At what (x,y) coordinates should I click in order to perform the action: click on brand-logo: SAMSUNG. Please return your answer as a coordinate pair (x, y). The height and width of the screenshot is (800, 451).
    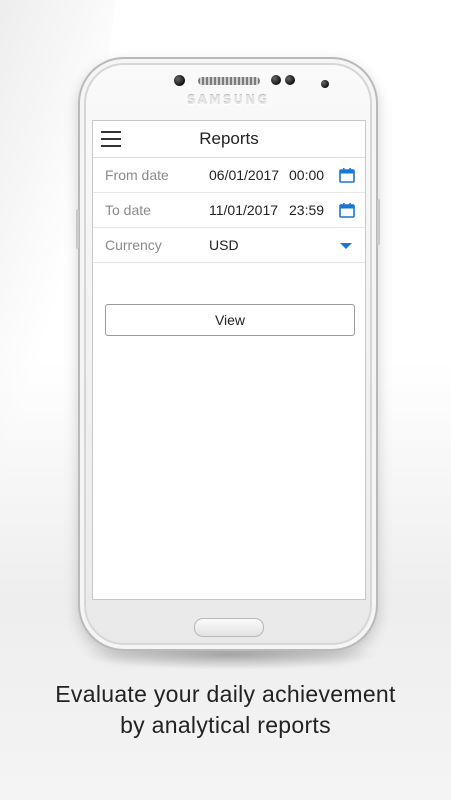
    Looking at the image, I should click on (228, 100).